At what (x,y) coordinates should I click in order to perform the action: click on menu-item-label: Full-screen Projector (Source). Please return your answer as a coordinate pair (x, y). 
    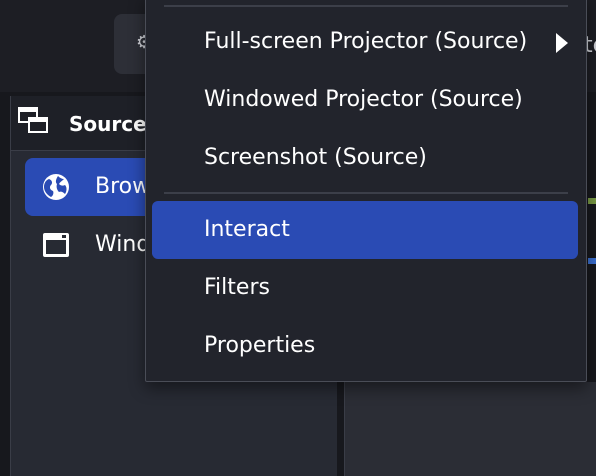
    Looking at the image, I should click on (366, 41).